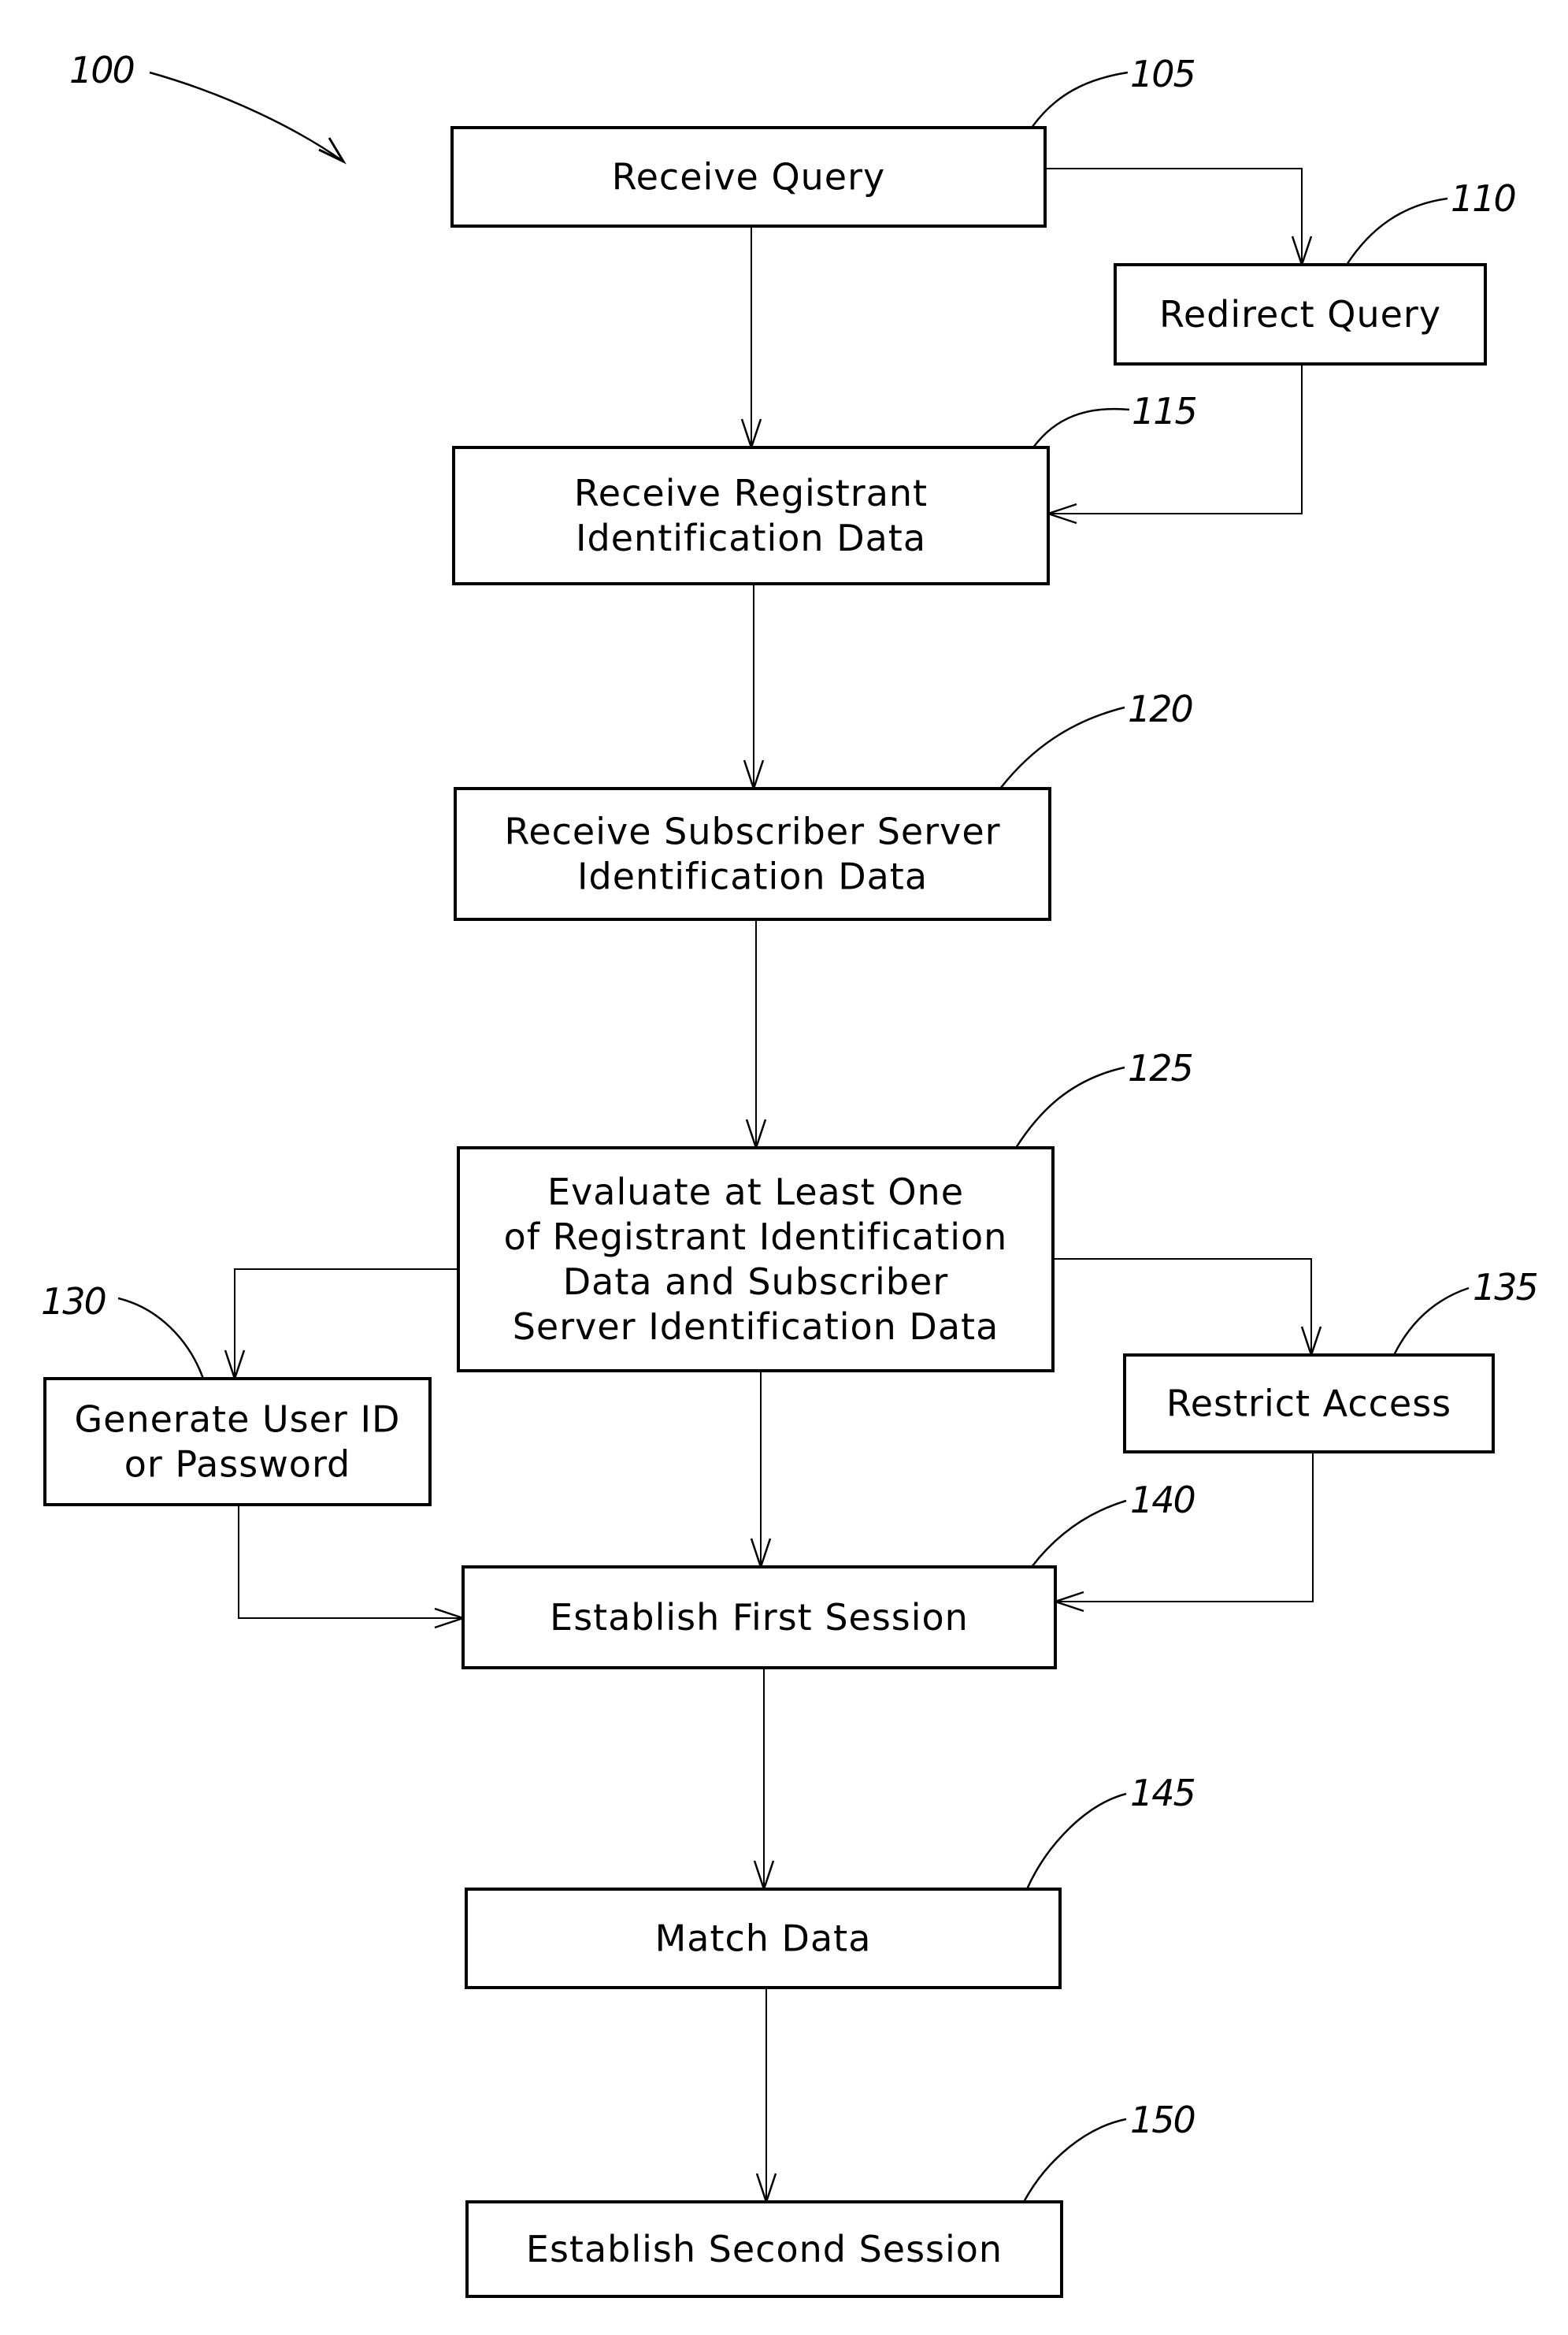  Describe the element at coordinates (1331, 1360) in the screenshot. I see `step-135: Restrict Access 135` at that location.